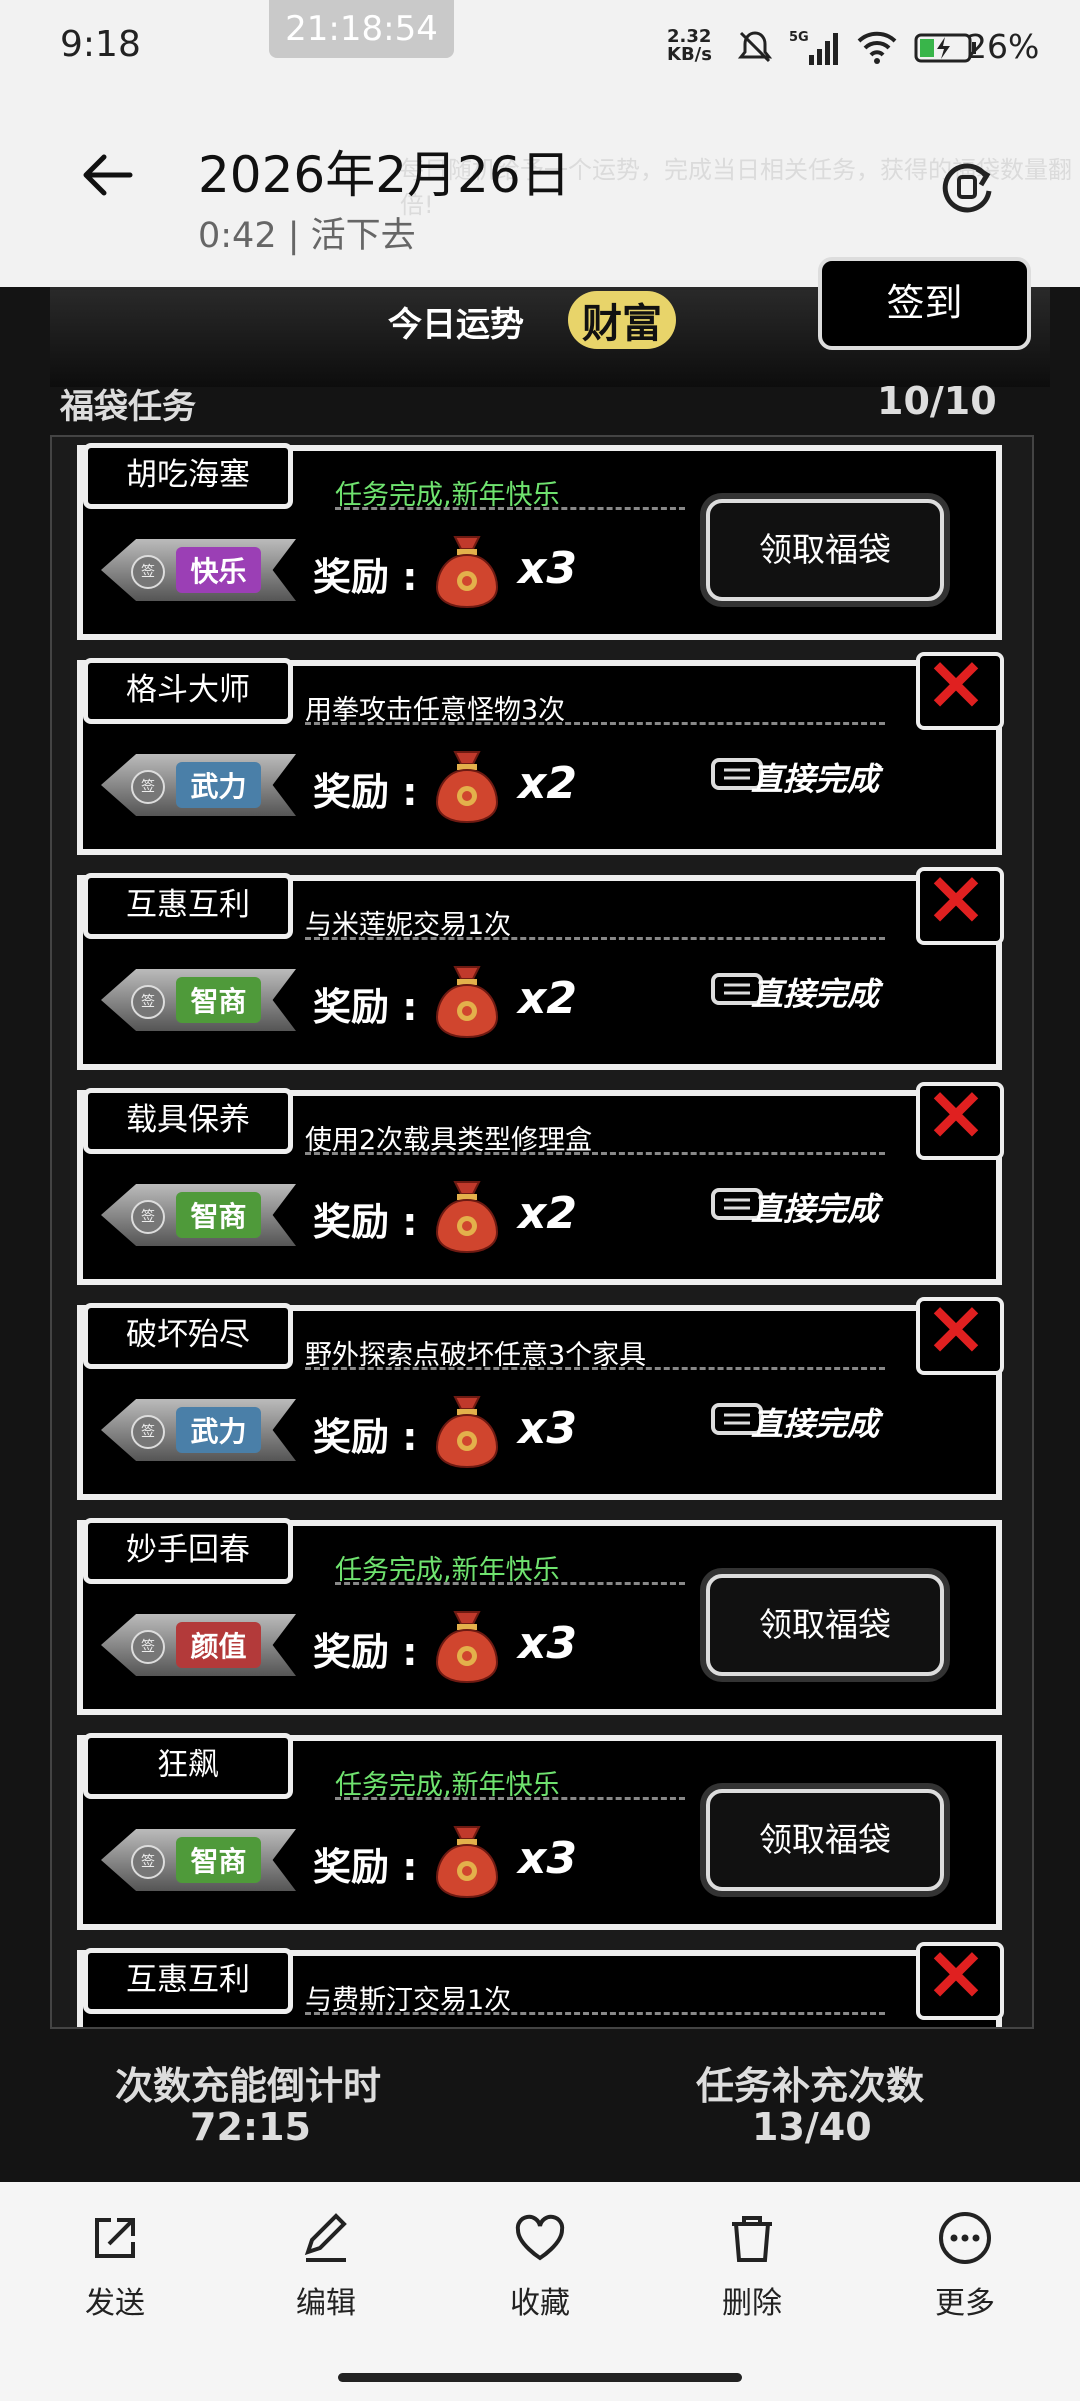 The width and height of the screenshot is (1080, 2401). I want to click on more-icon, so click(965, 2238).